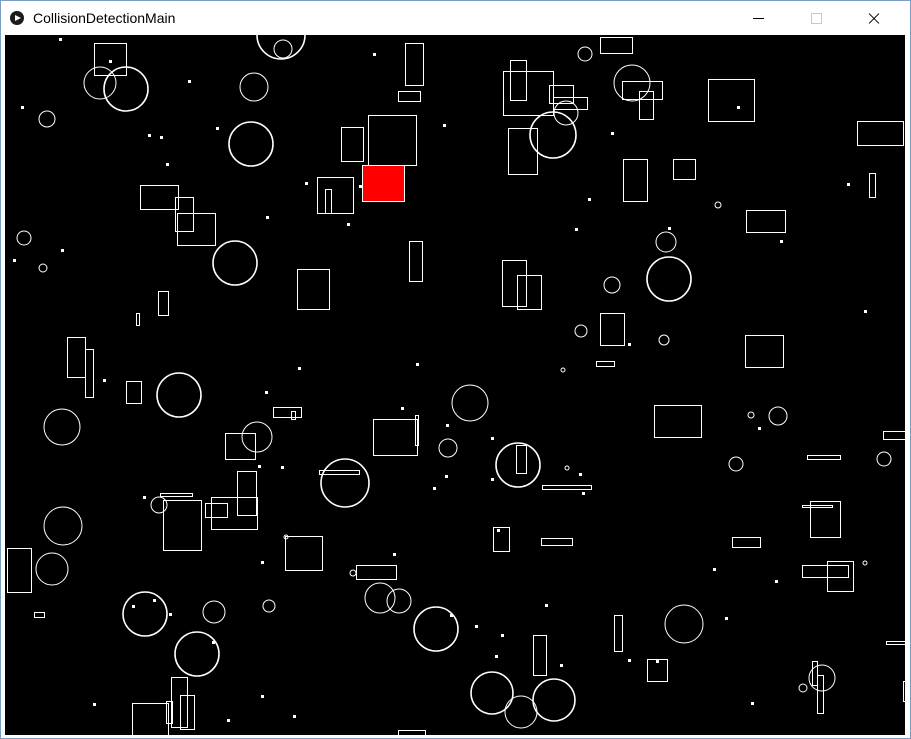 The image size is (911, 739). I want to click on colliding-rectangle, so click(383, 183).